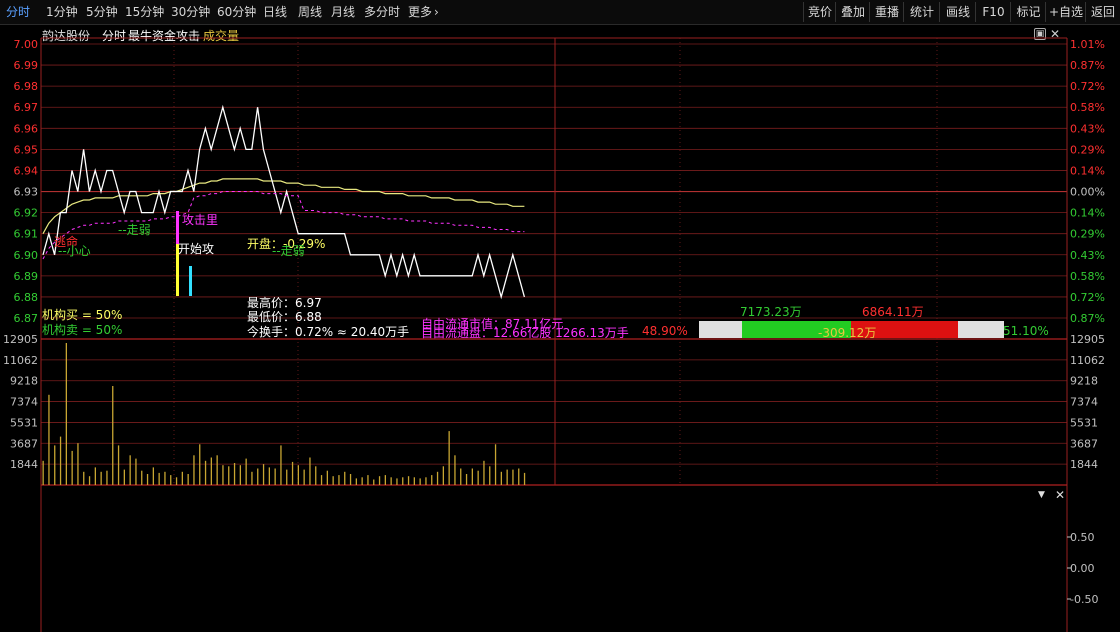 This screenshot has width=1120, height=632. I want to click on indicator-tick-label: -0.50, so click(1084, 599).